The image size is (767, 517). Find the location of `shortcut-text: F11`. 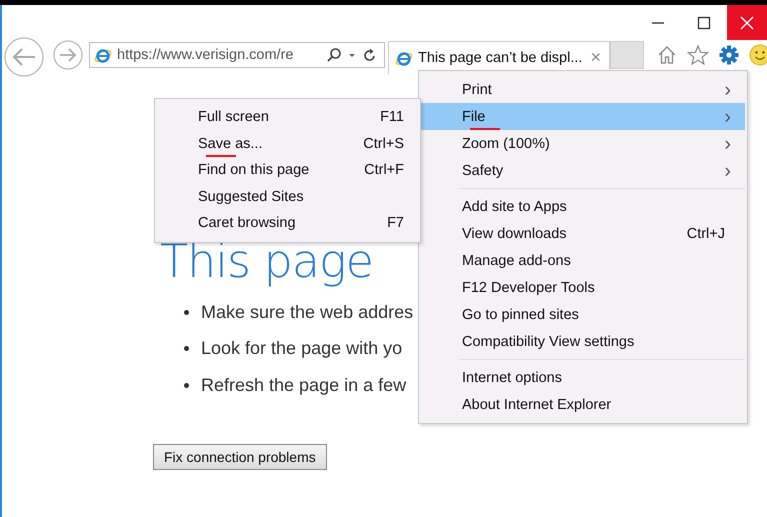

shortcut-text: F11 is located at coordinates (392, 117).